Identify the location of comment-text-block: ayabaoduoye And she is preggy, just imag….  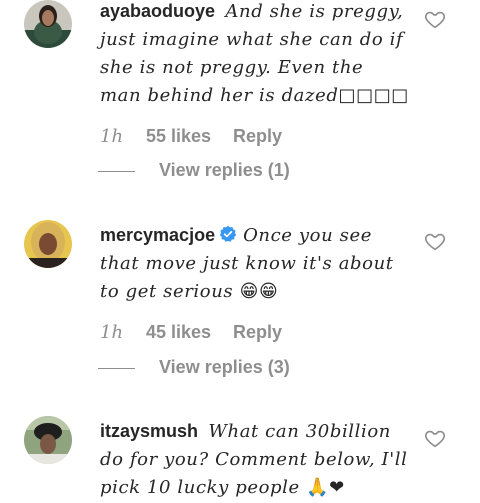
(255, 54).